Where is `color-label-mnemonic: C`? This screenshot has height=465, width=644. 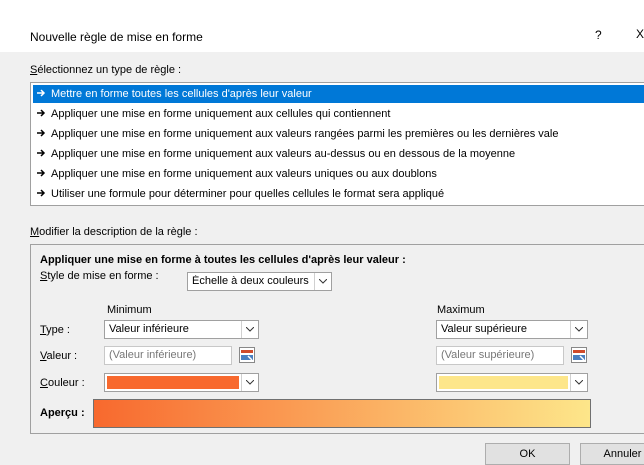
color-label-mnemonic: C is located at coordinates (44, 383).